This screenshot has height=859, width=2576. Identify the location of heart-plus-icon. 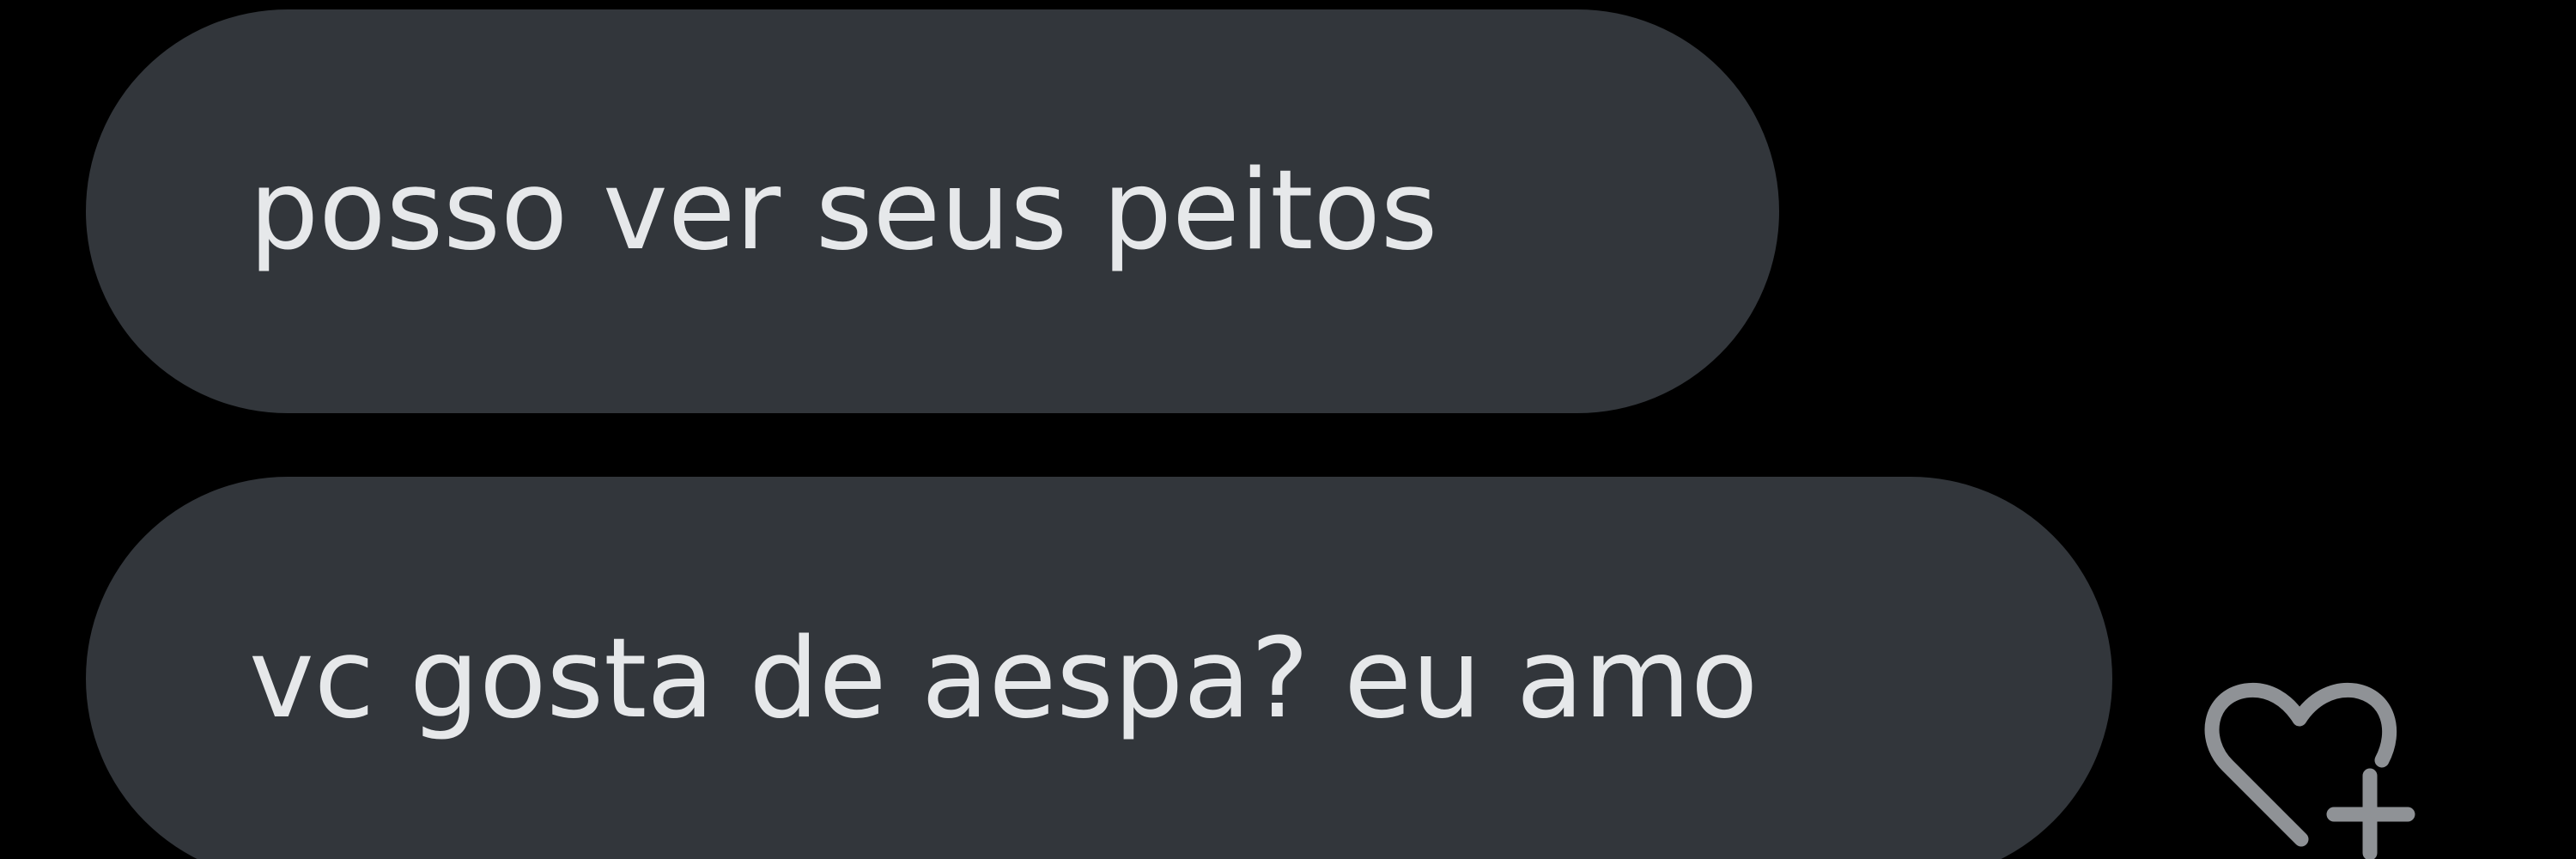
(2309, 771).